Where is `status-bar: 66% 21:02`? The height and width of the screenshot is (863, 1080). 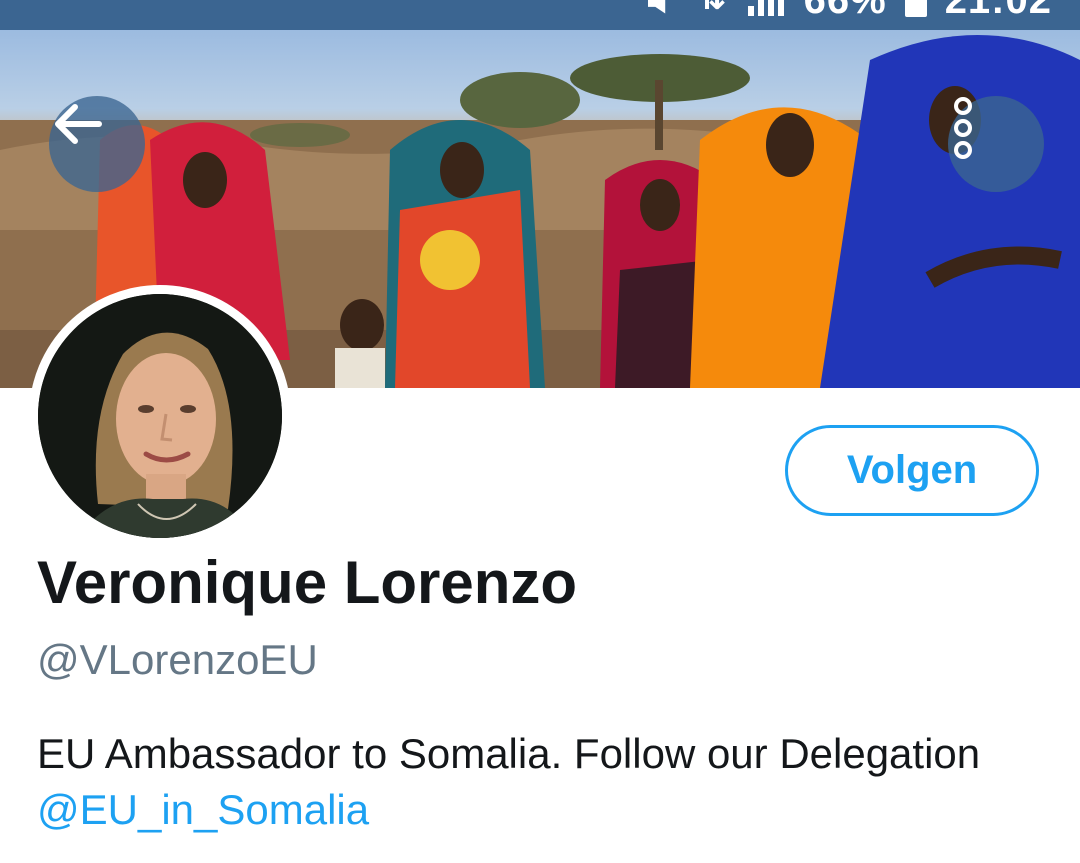 status-bar: 66% 21:02 is located at coordinates (540, 15).